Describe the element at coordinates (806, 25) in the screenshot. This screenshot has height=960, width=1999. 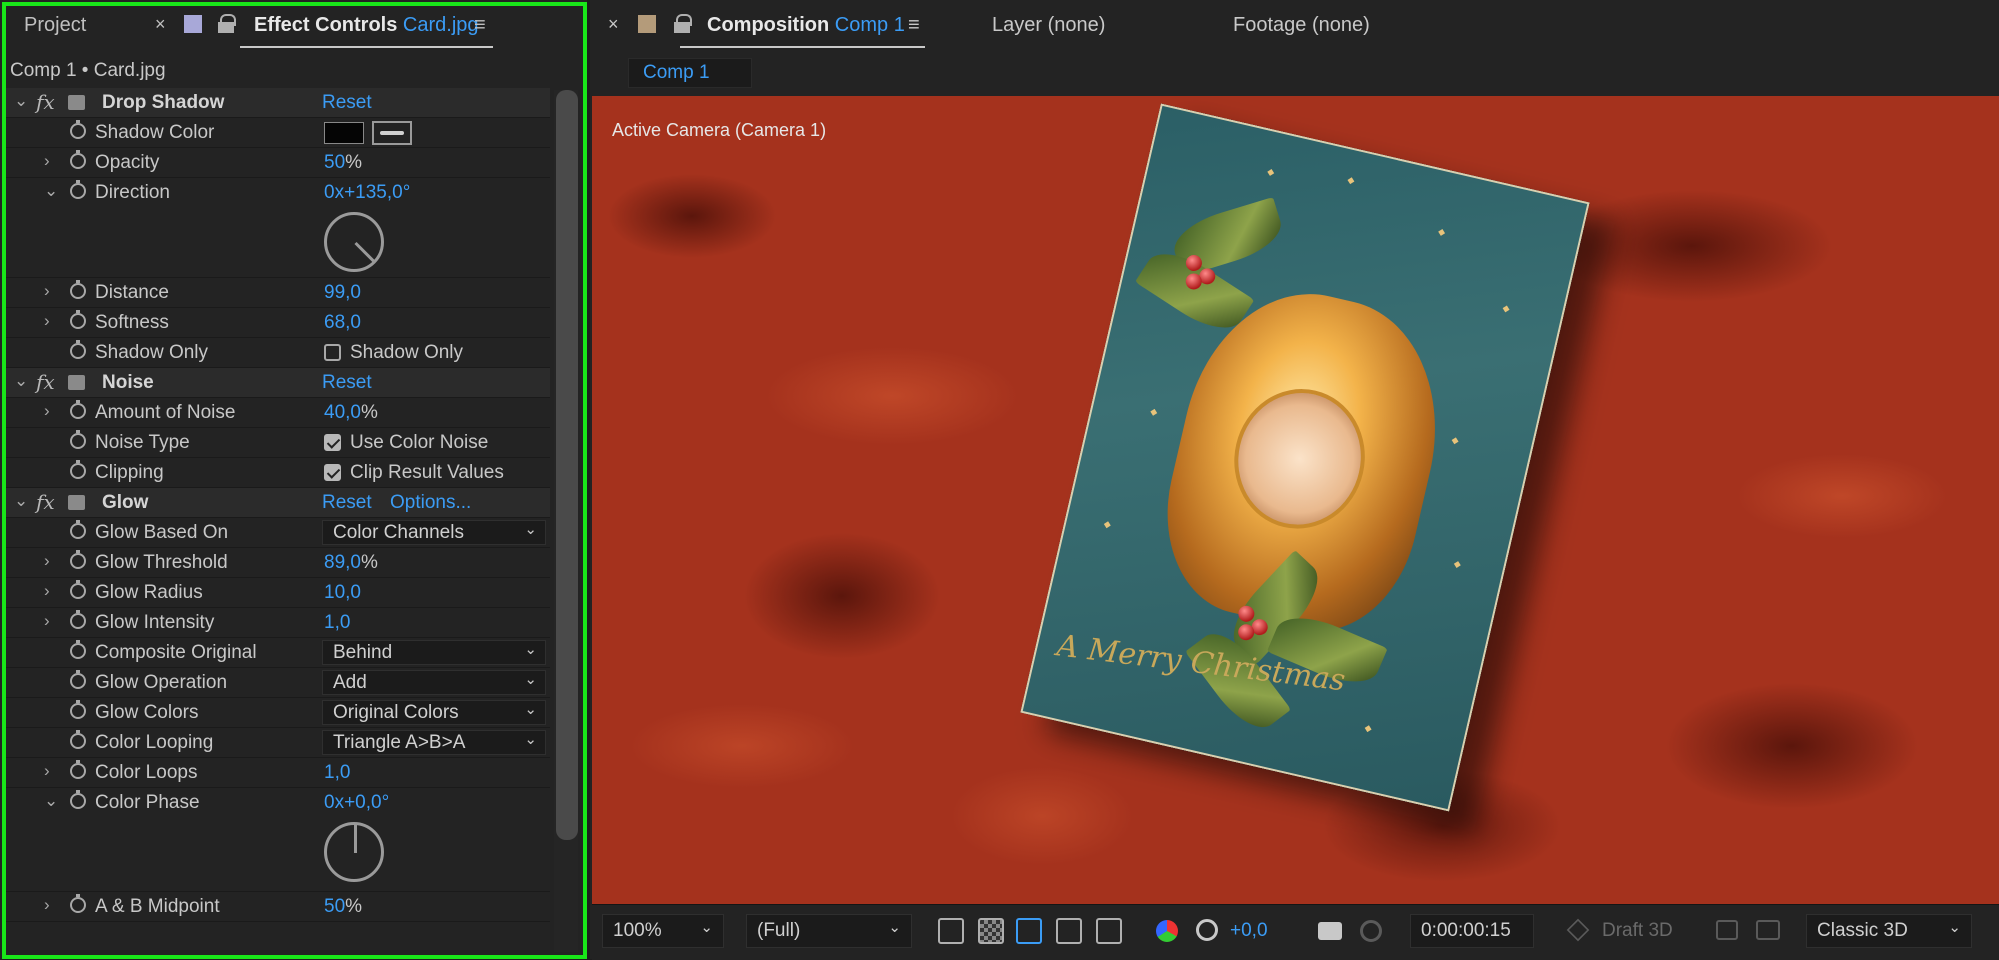
I see `tab-composition: Composition Comp 1` at that location.